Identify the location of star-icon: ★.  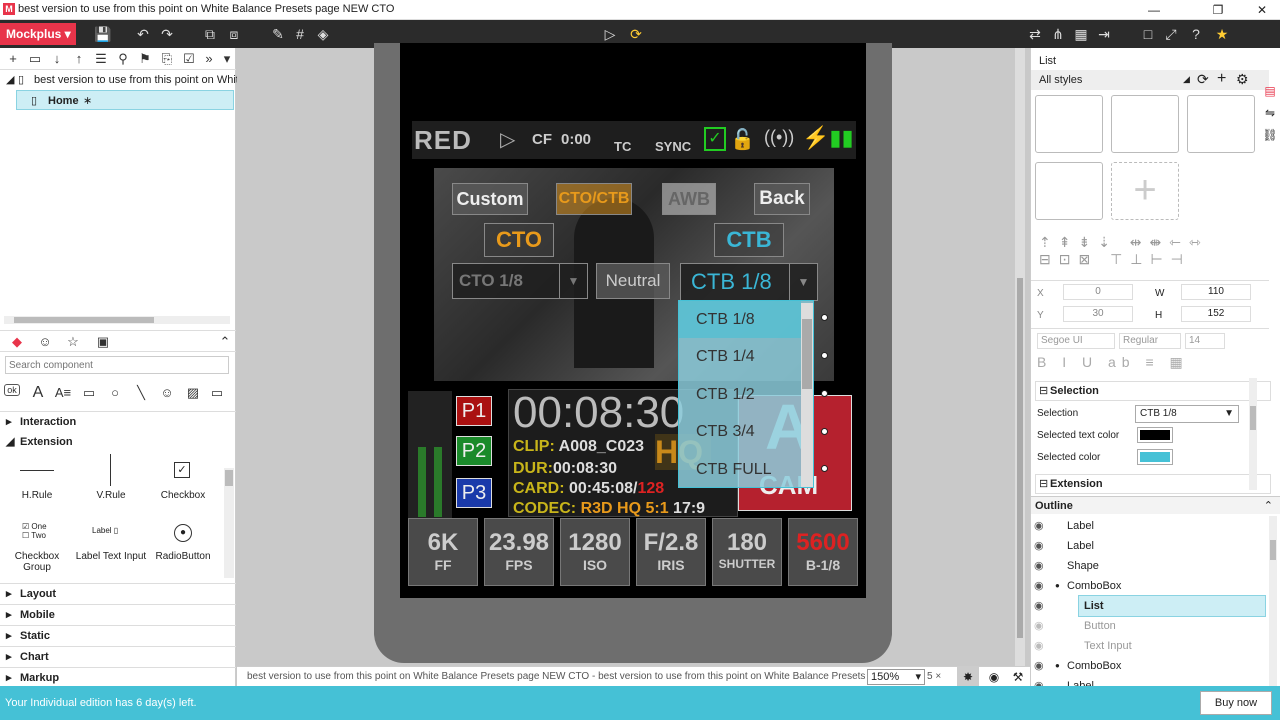
(1222, 34).